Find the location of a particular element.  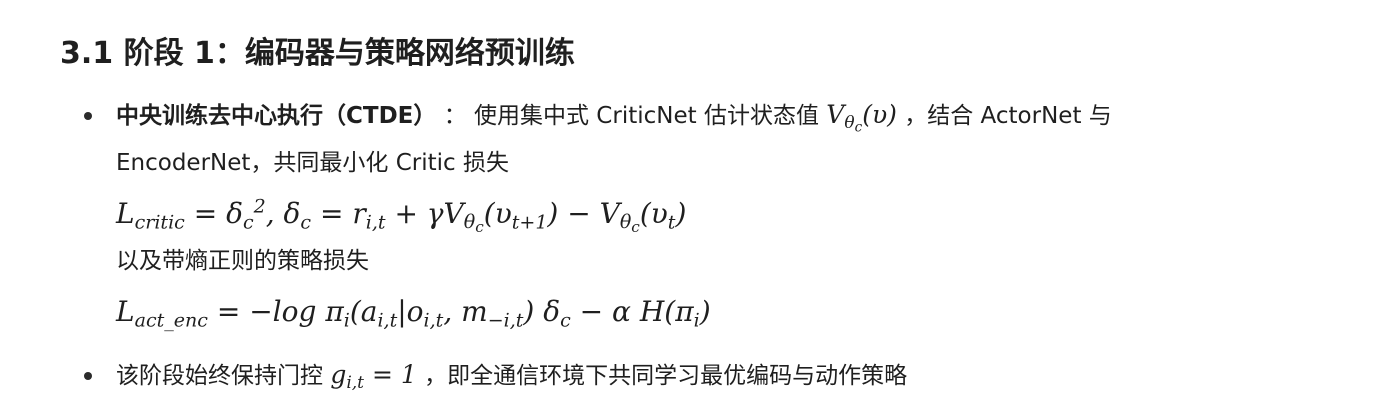

ctde-line-3: 以及带熵正则的策略损失 is located at coordinates (242, 261).